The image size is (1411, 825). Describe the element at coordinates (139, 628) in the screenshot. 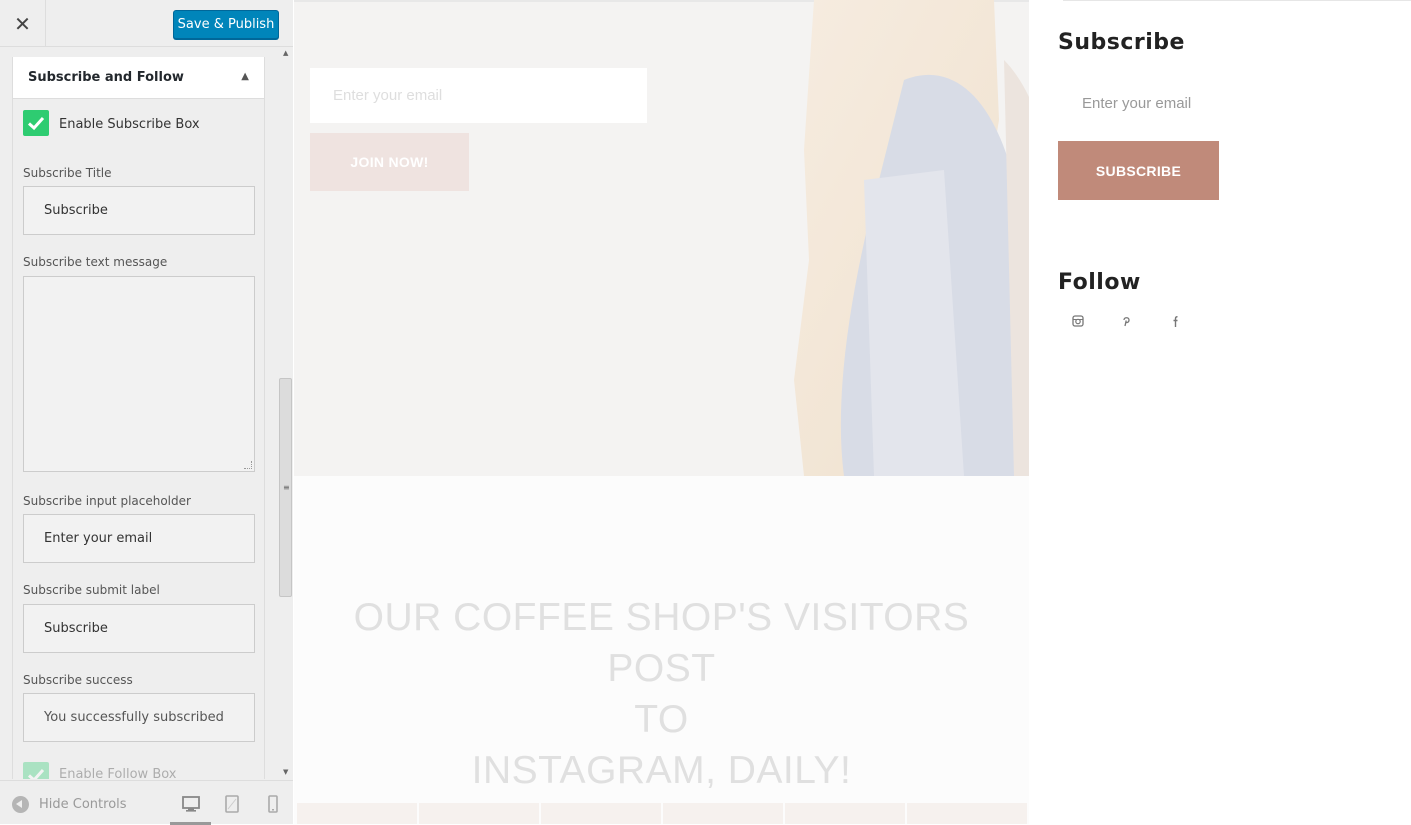

I see `submit-label-input: Subscribe` at that location.